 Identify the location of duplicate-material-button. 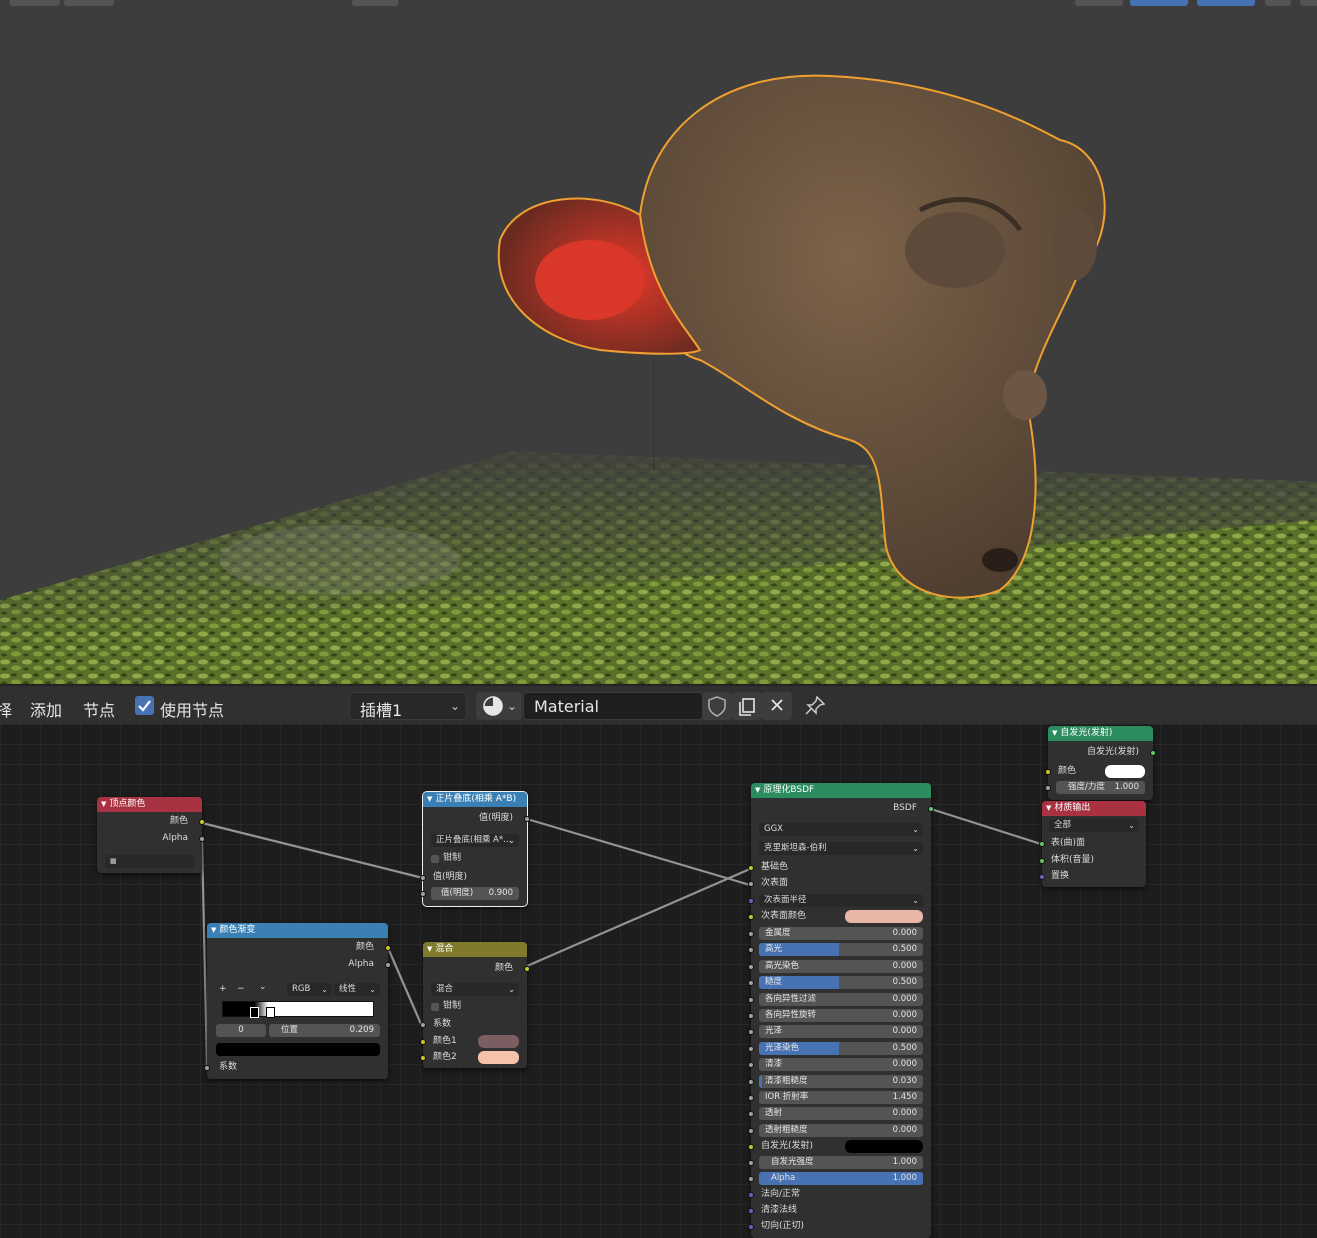
(747, 706).